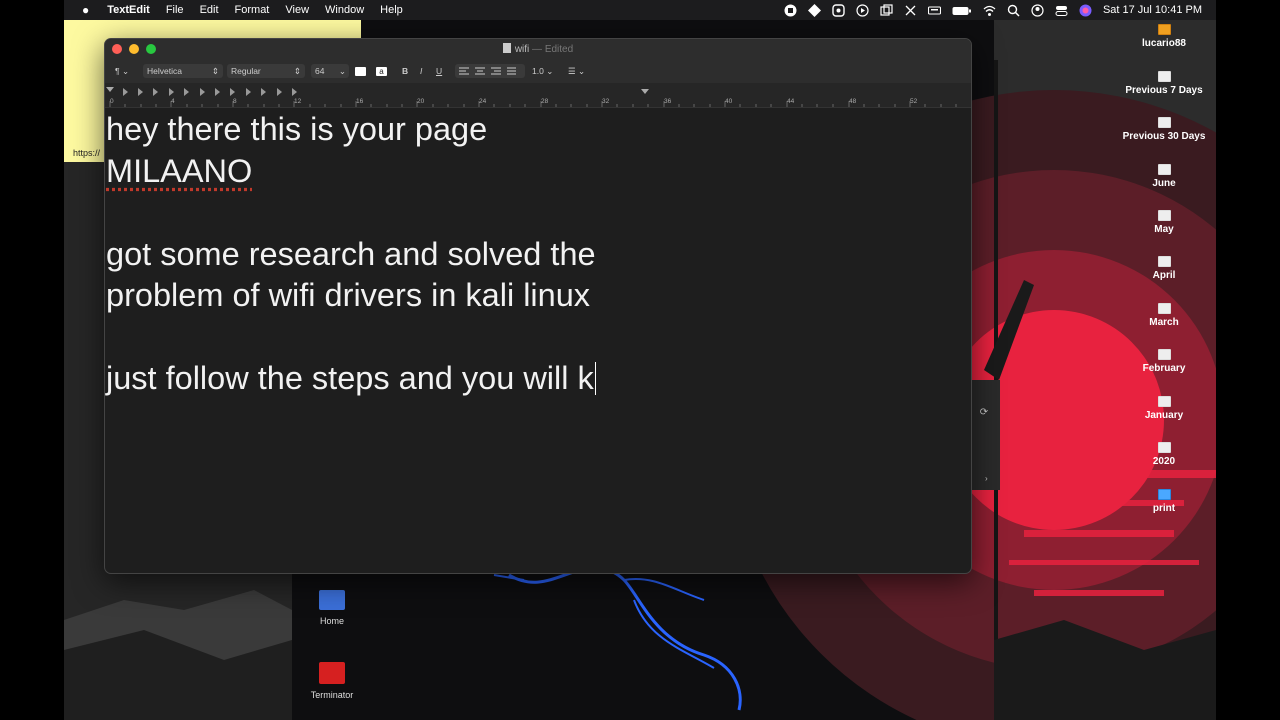 The width and height of the screenshot is (1280, 720). Describe the element at coordinates (984, 413) in the screenshot. I see `refresh-icon: ⟳` at that location.